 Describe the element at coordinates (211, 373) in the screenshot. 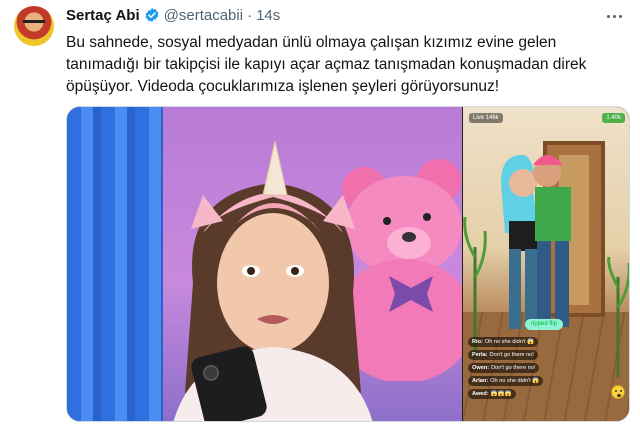

I see `phone-camera` at that location.